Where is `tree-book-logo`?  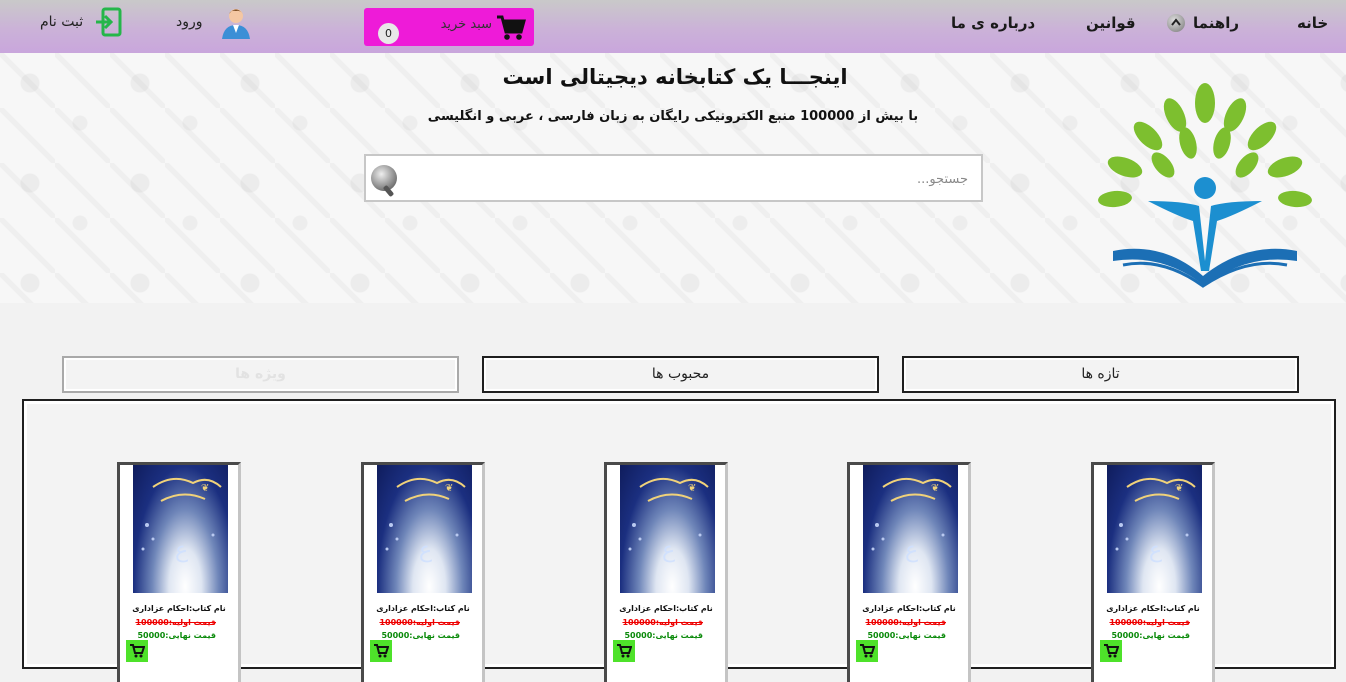 tree-book-logo is located at coordinates (1205, 190).